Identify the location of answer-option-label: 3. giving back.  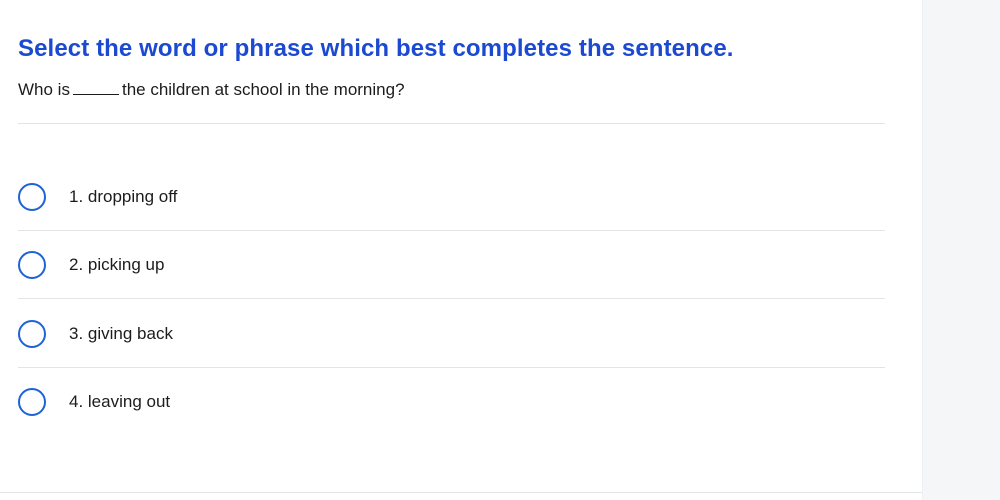
(121, 334).